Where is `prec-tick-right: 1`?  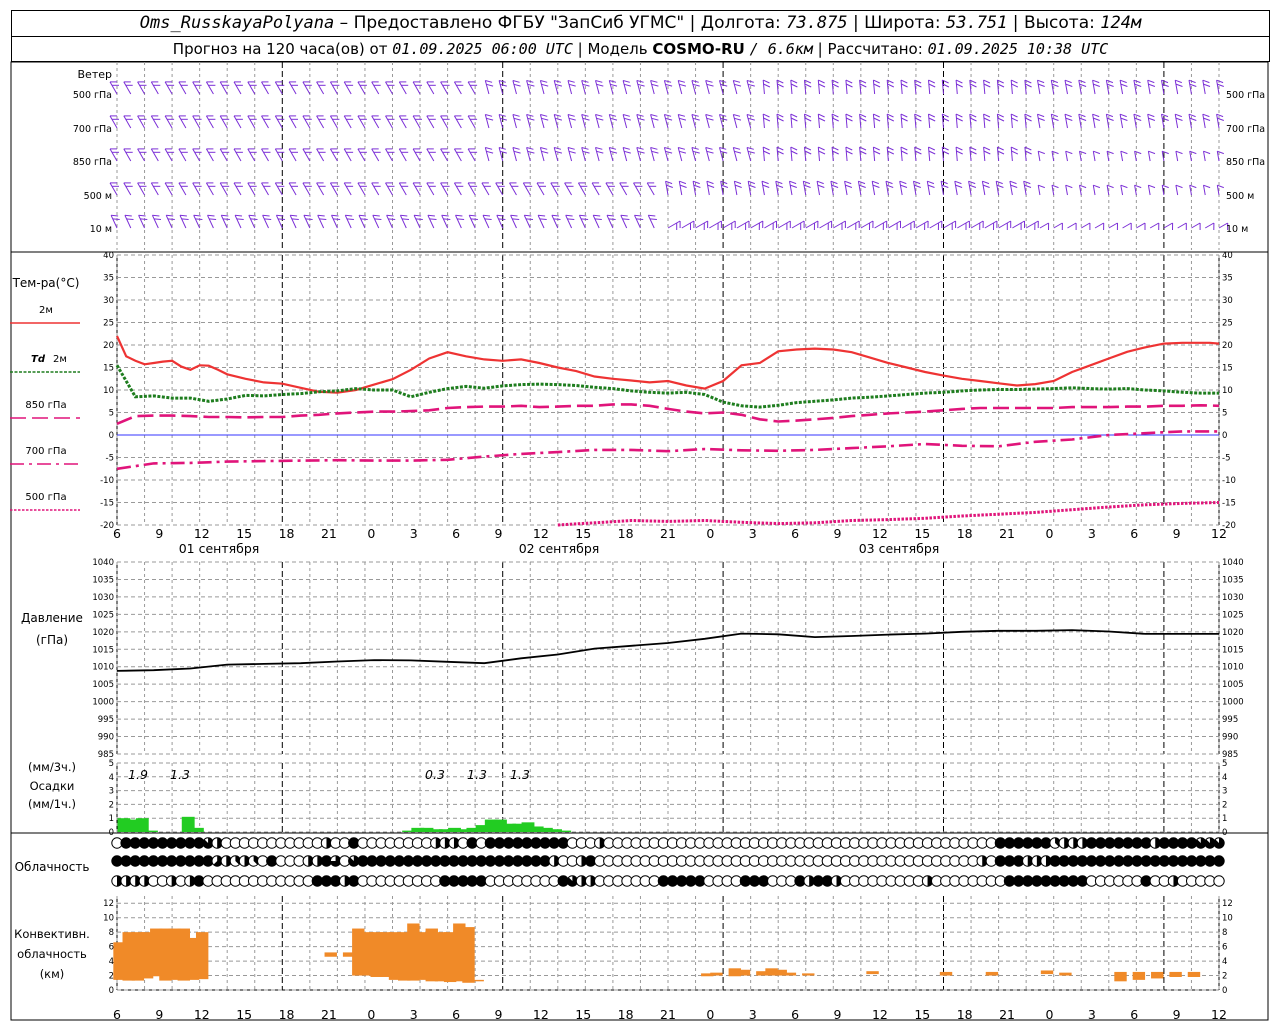
prec-tick-right: 1 is located at coordinates (1224, 819).